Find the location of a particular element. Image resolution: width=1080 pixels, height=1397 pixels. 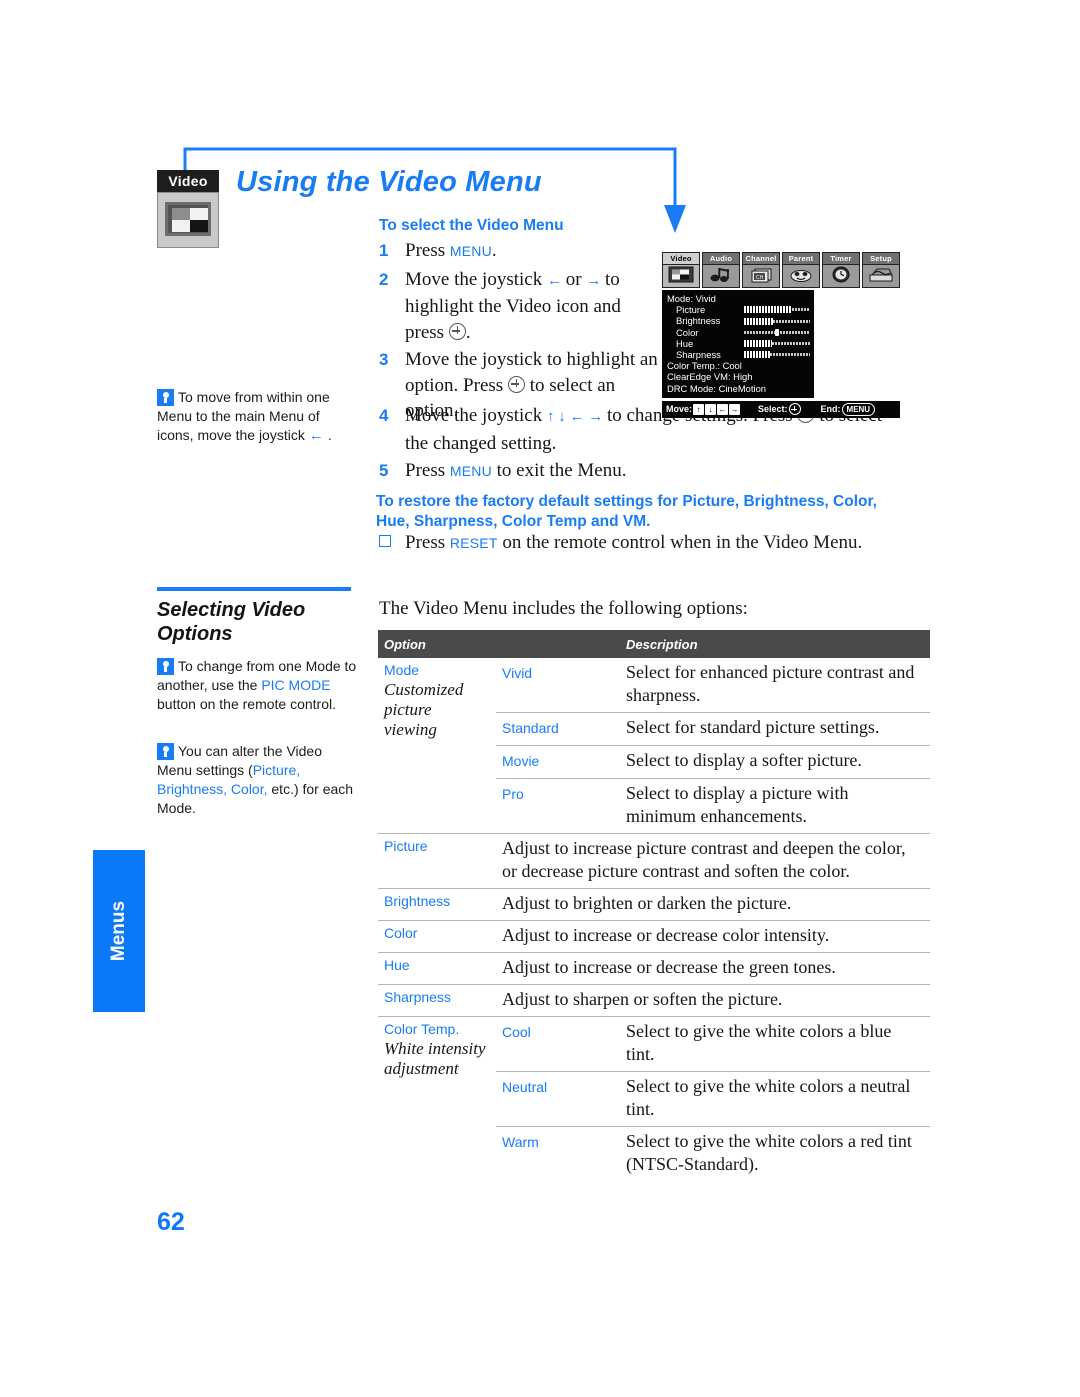

osd-tab-label: Channel is located at coordinates (761, 258).